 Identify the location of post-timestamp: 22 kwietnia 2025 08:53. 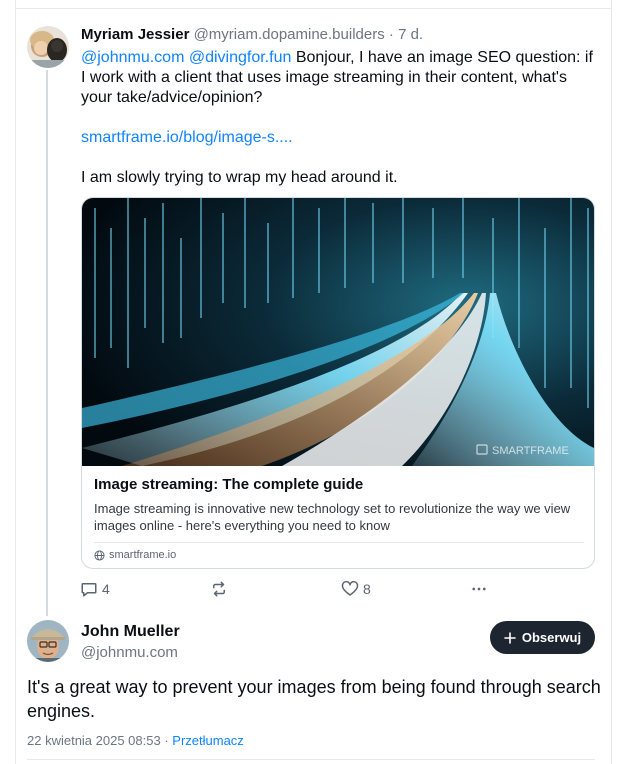
(94, 740).